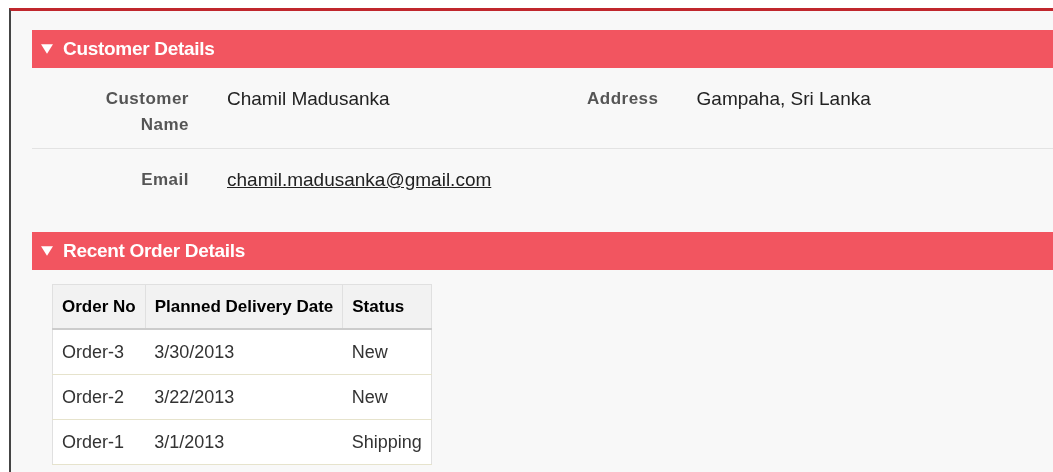  Describe the element at coordinates (146, 112) in the screenshot. I see `field-label: Customer Name` at that location.